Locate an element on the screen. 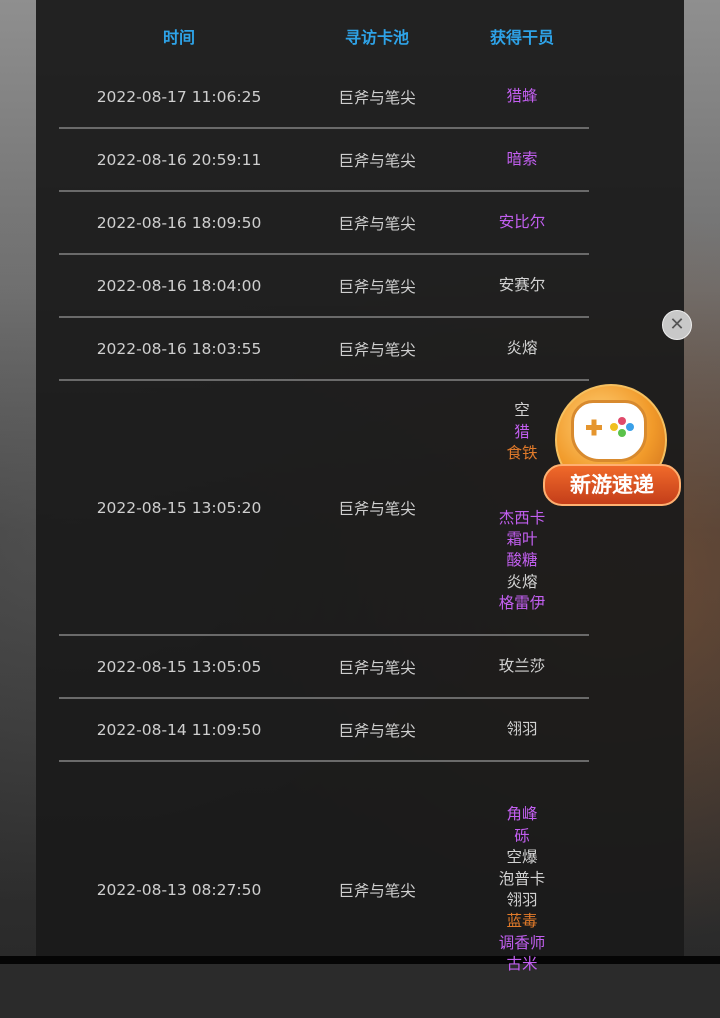 This screenshot has height=1018, width=720. row-operators: 猎蜂 is located at coordinates (522, 96).